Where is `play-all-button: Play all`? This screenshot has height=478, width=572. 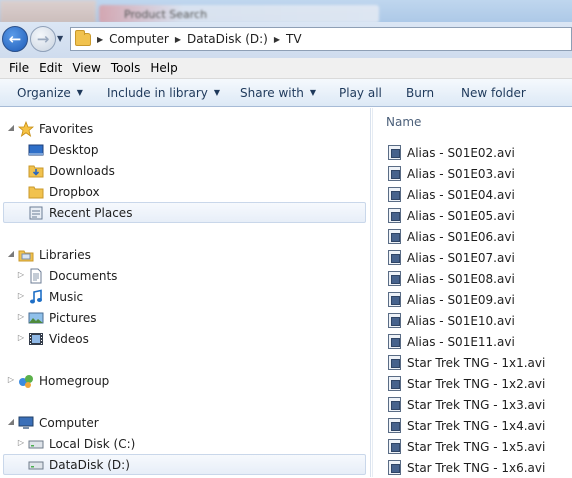
play-all-button: Play all is located at coordinates (360, 93).